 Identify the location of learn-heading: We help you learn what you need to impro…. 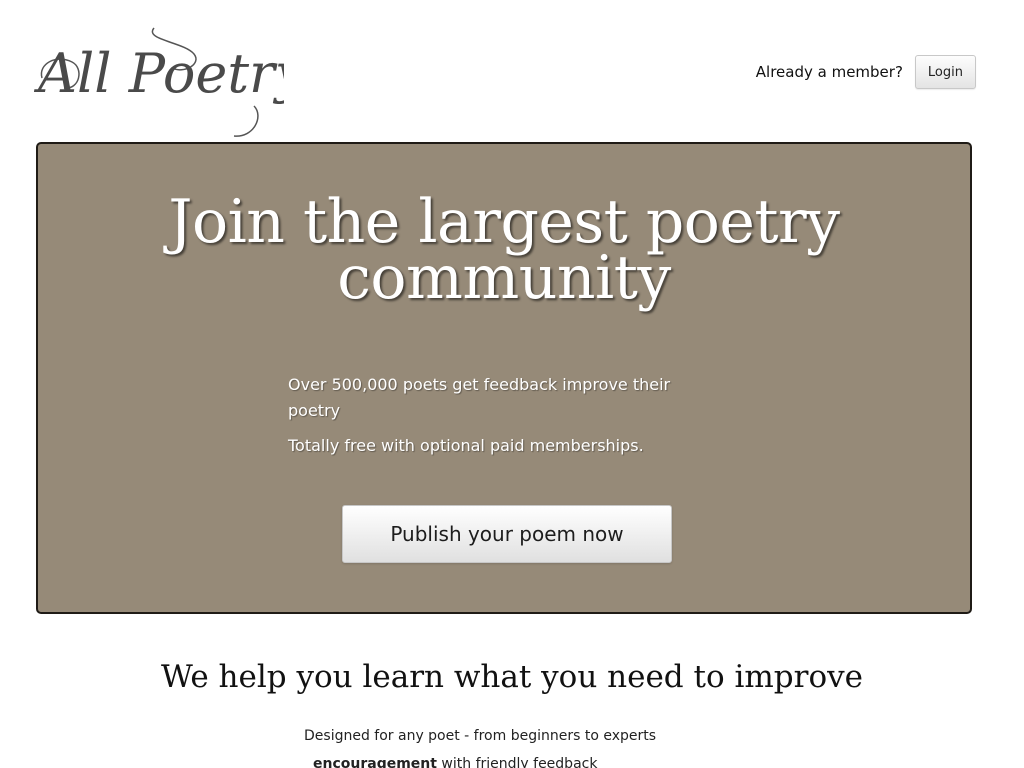
(512, 677).